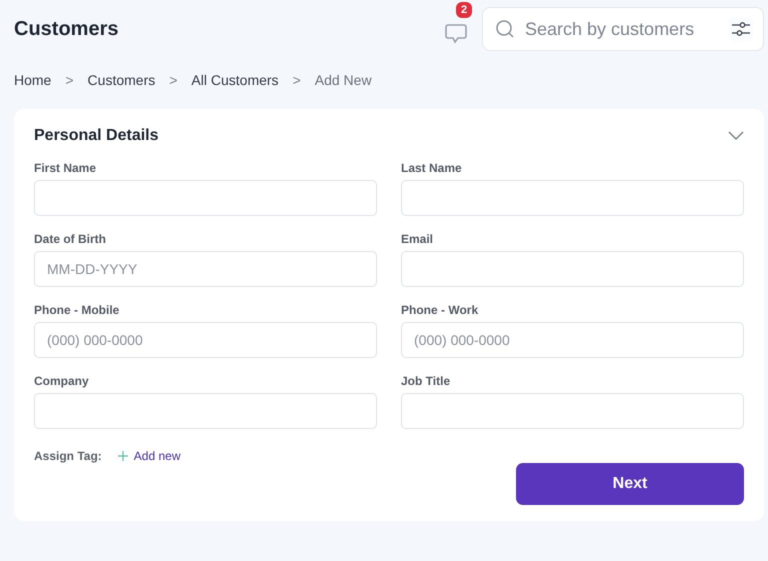 This screenshot has height=561, width=768. What do you see at coordinates (68, 456) in the screenshot?
I see `tag-label: Assign Tag:` at bounding box center [68, 456].